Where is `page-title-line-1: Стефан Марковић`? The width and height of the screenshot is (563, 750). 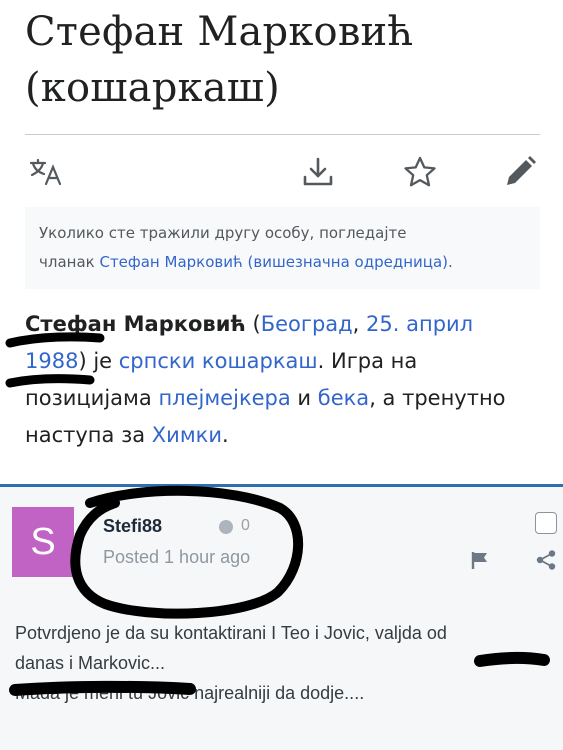 page-title-line-1: Стефан Марковић is located at coordinates (219, 32).